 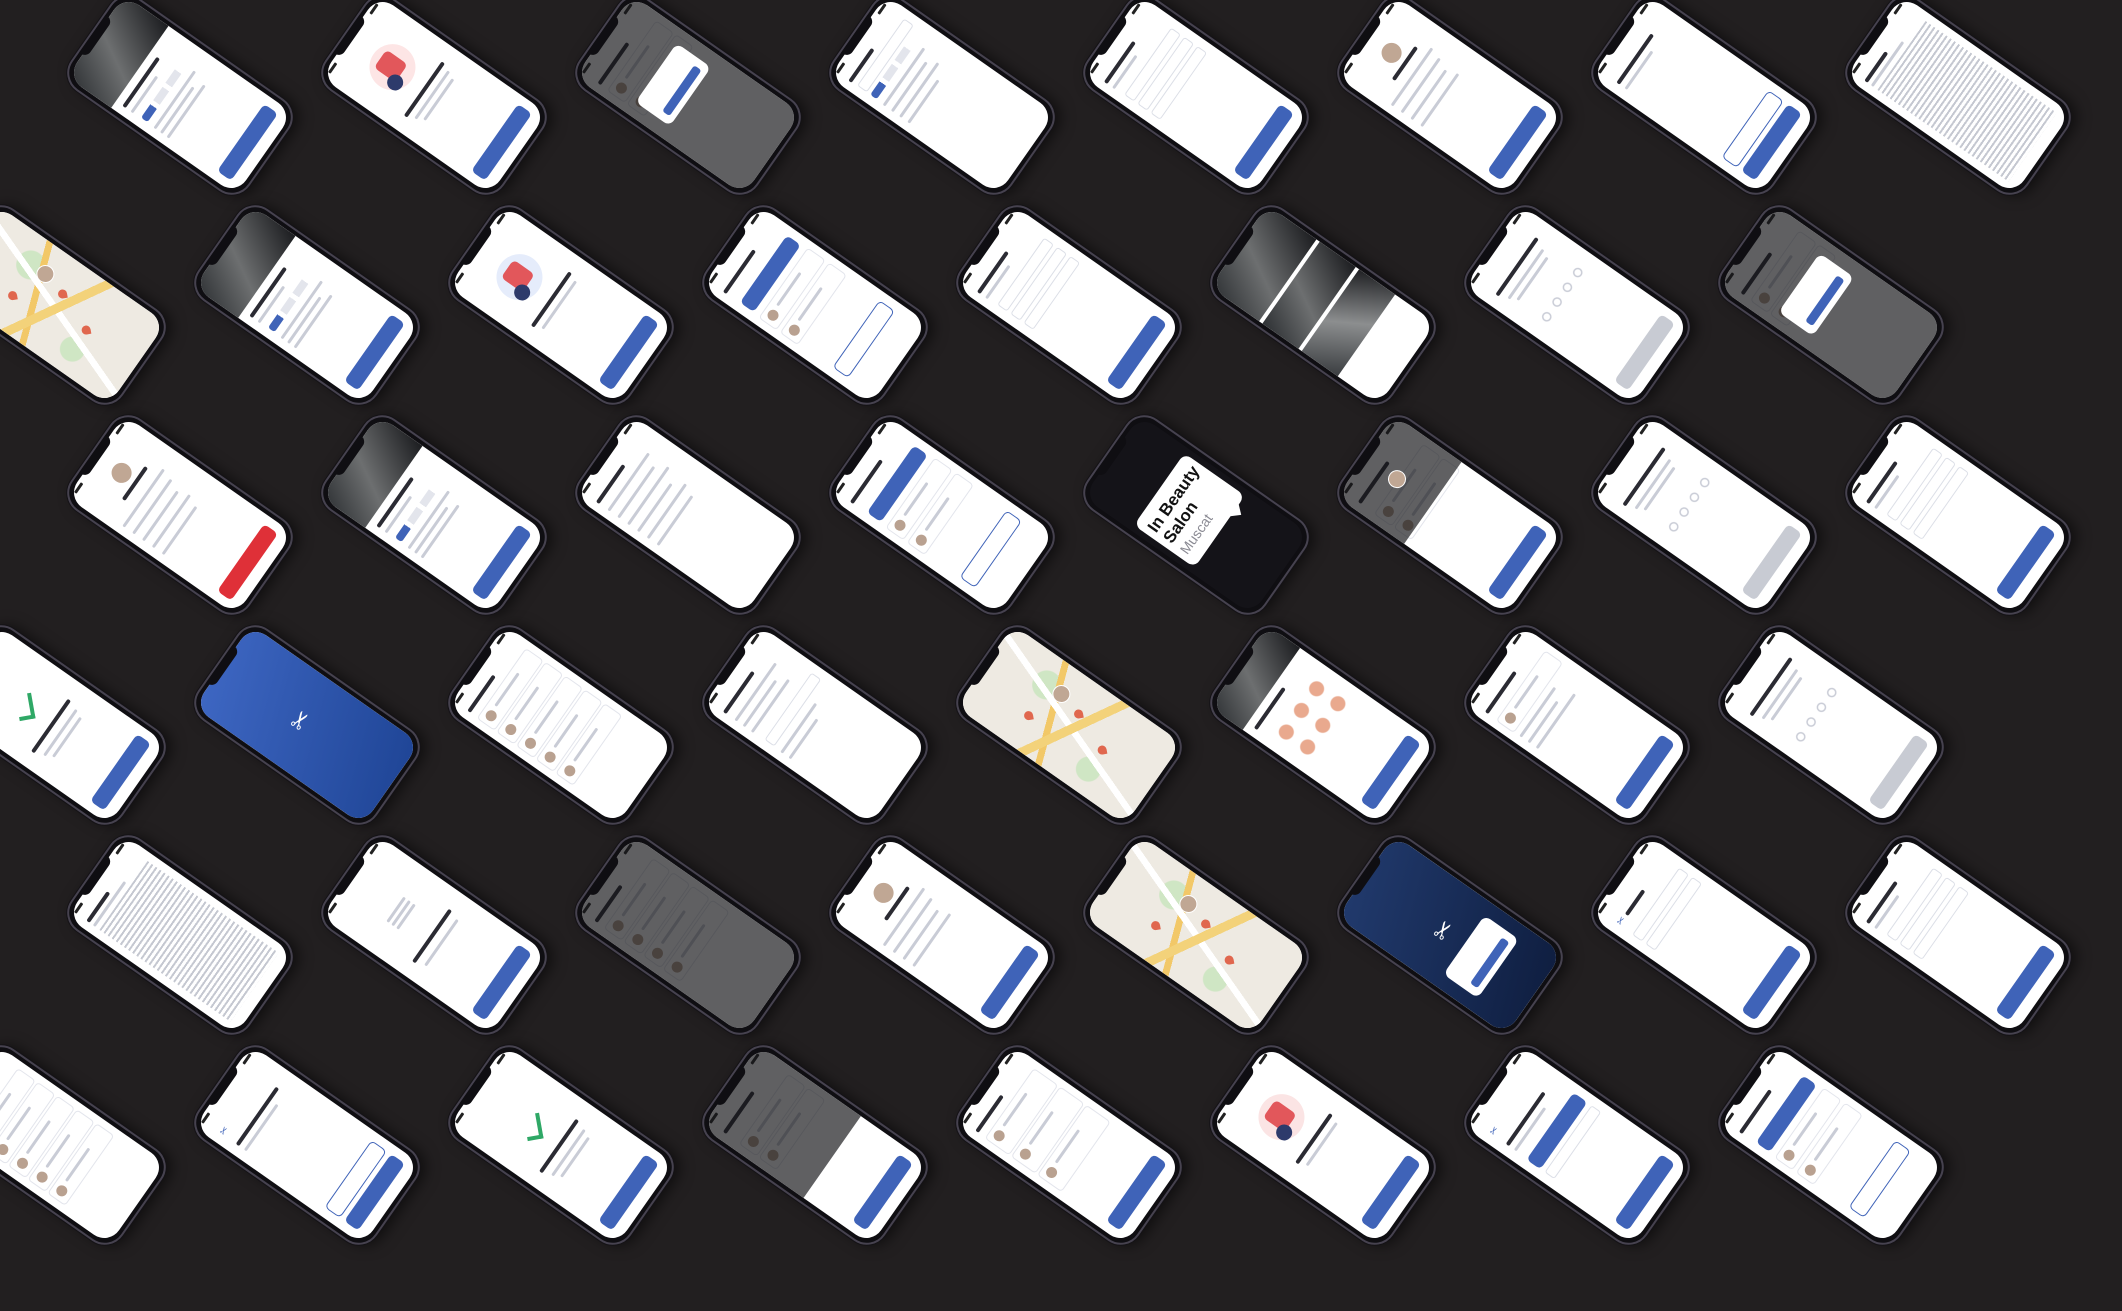 I want to click on promo-title: In Beauty Salon, so click(x=1173, y=504).